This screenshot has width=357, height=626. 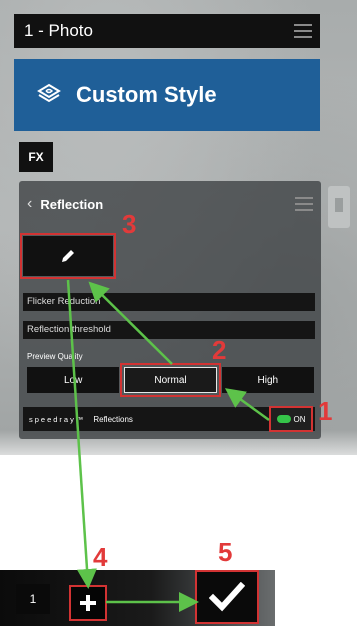 What do you see at coordinates (169, 419) in the screenshot?
I see `speedray-reflections-row: speedray™ Reflections ON` at bounding box center [169, 419].